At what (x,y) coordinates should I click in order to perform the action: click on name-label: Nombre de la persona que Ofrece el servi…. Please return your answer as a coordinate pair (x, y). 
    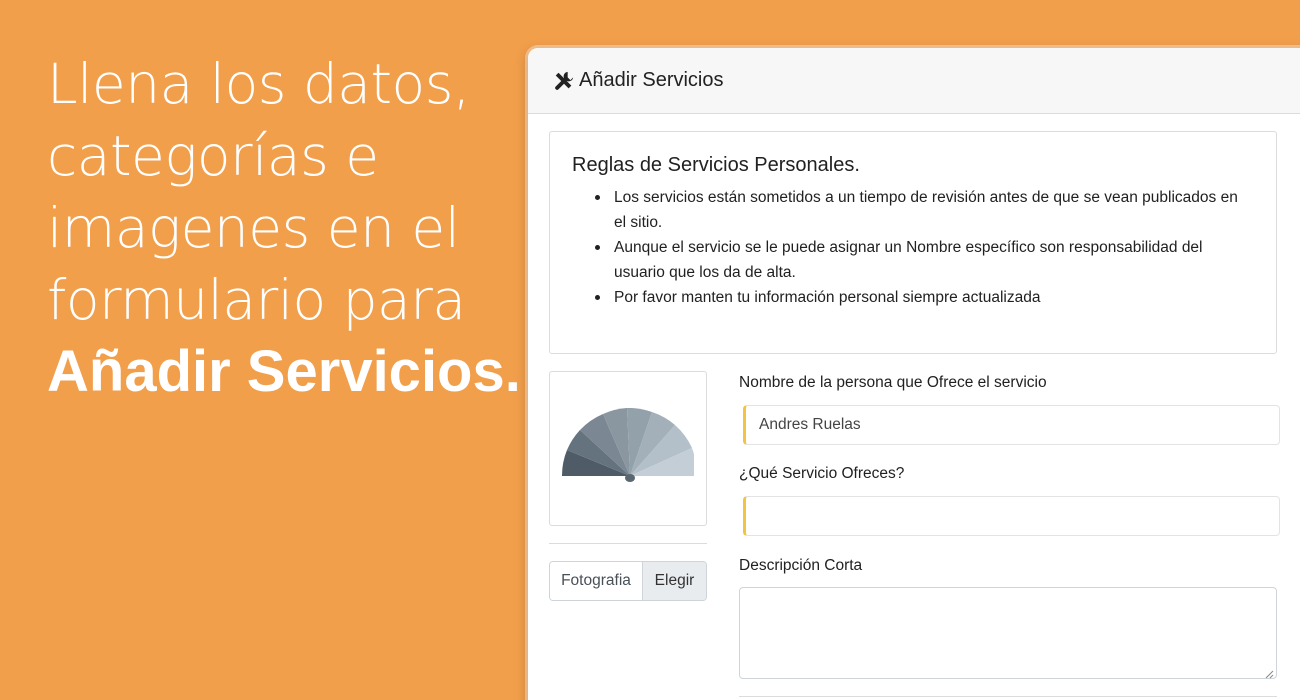
    Looking at the image, I should click on (893, 382).